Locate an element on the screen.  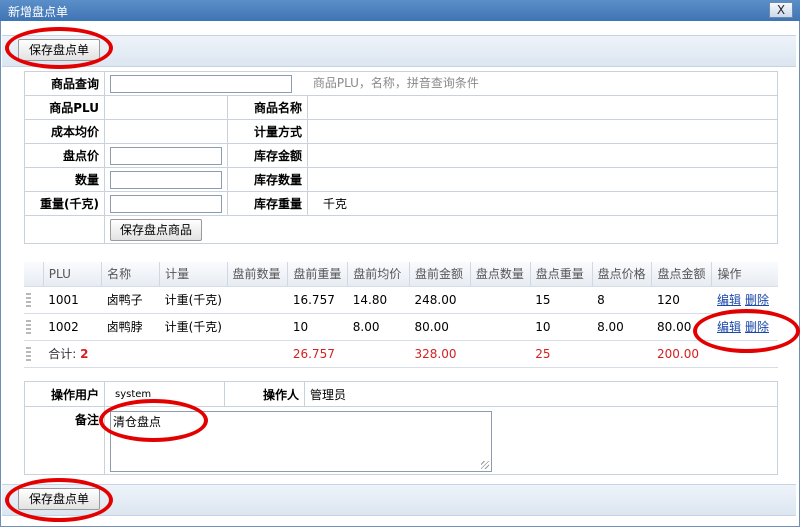
cell-pre-avg: 14.80 is located at coordinates (378, 300).